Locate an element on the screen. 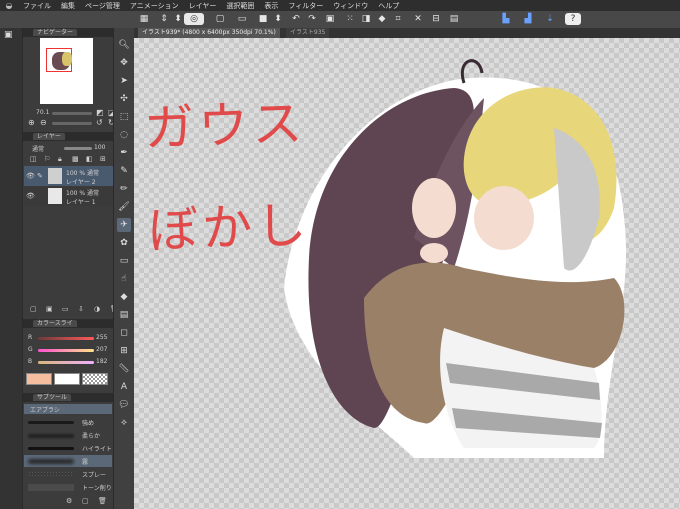 This screenshot has width=680, height=509. rotate-slider is located at coordinates (72, 123).